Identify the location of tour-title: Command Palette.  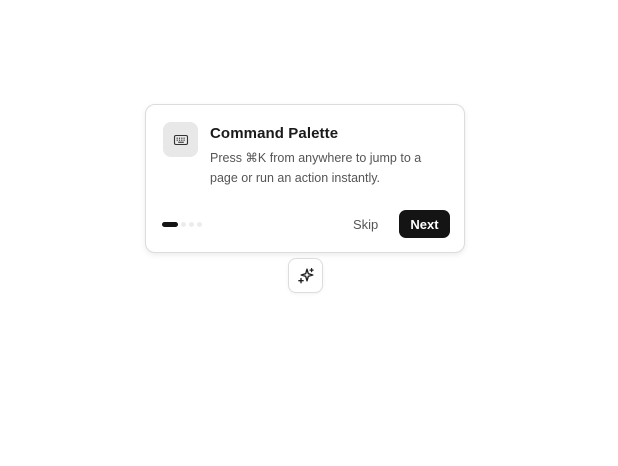
(274, 133).